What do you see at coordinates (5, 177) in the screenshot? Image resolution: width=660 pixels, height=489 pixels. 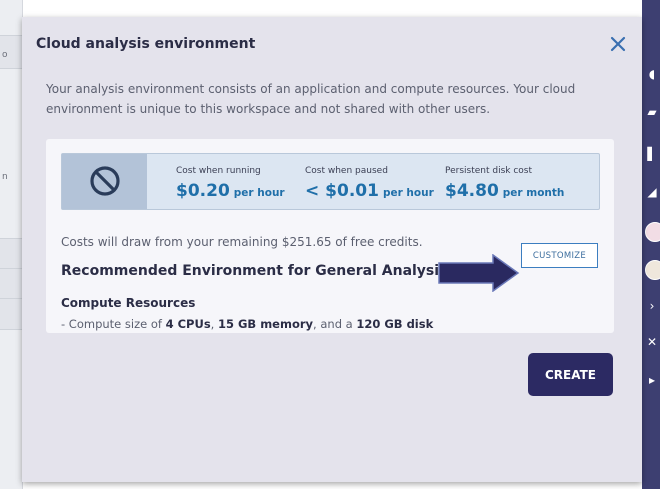 I see `background-text: n` at bounding box center [5, 177].